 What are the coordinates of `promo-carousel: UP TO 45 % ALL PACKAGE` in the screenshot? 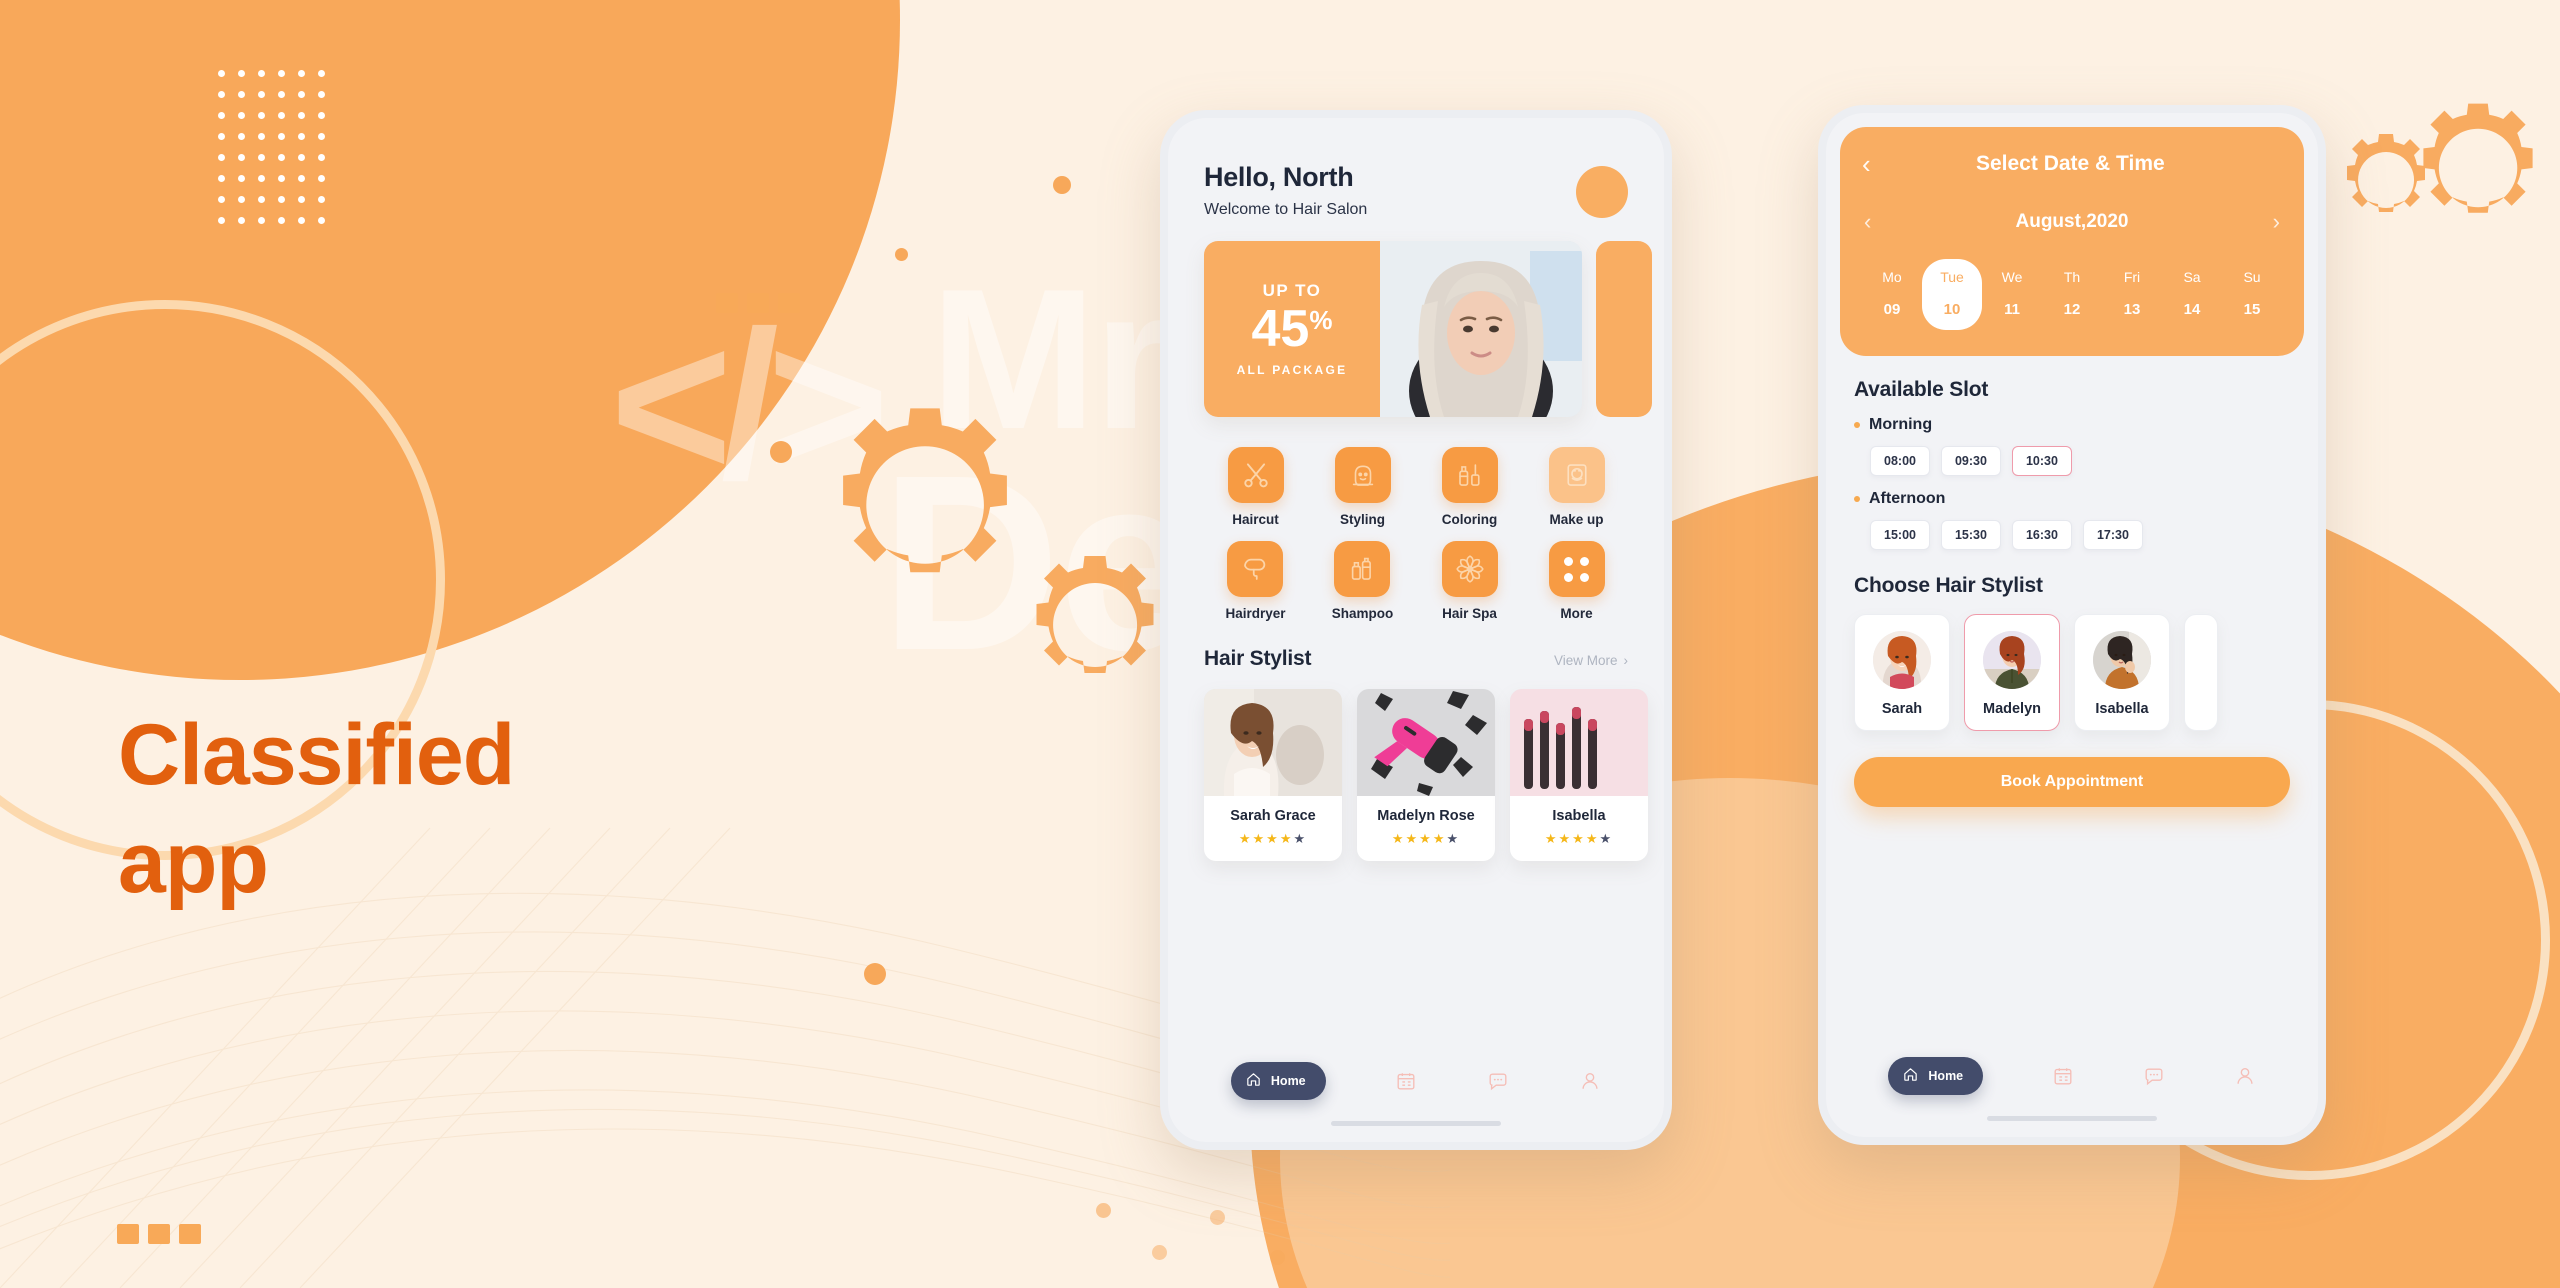 It's located at (1416, 318).